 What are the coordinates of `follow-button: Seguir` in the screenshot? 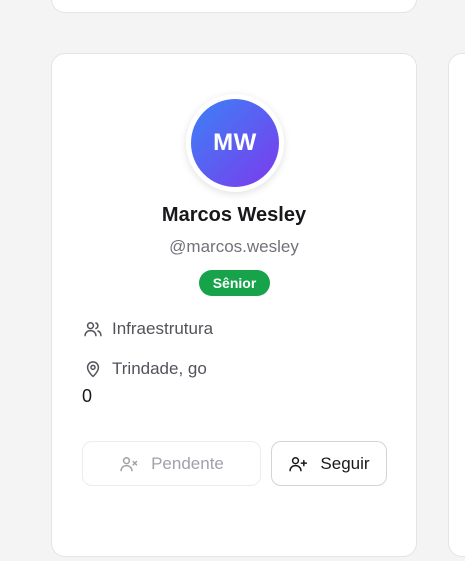 It's located at (329, 463).